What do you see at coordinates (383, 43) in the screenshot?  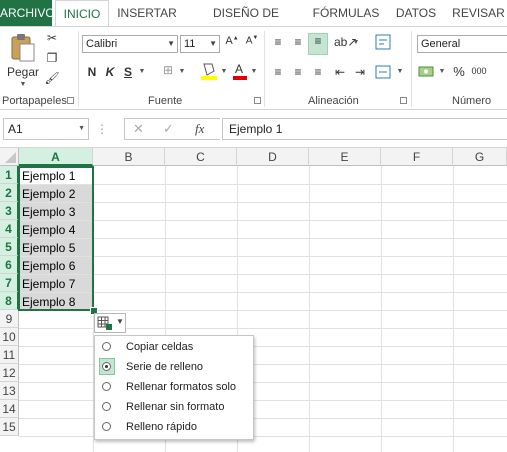 I see `wrap-text-icon` at bounding box center [383, 43].